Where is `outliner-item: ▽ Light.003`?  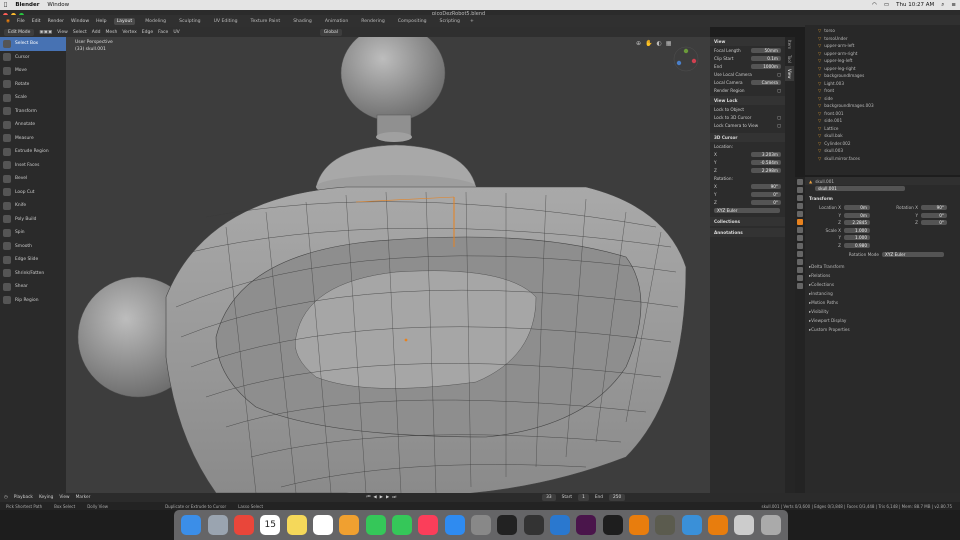
outliner-item: ▽ Light.003 is located at coordinates (887, 84).